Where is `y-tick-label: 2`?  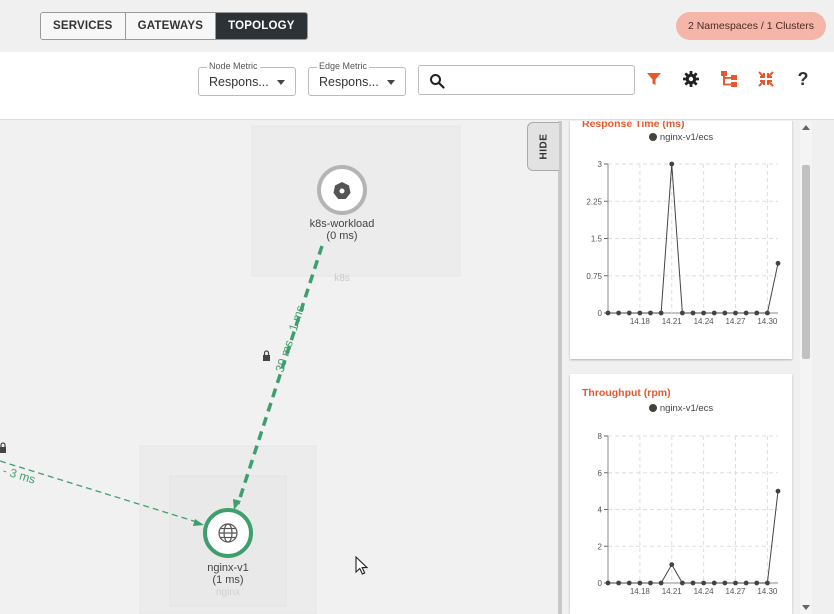 y-tick-label: 2 is located at coordinates (600, 546).